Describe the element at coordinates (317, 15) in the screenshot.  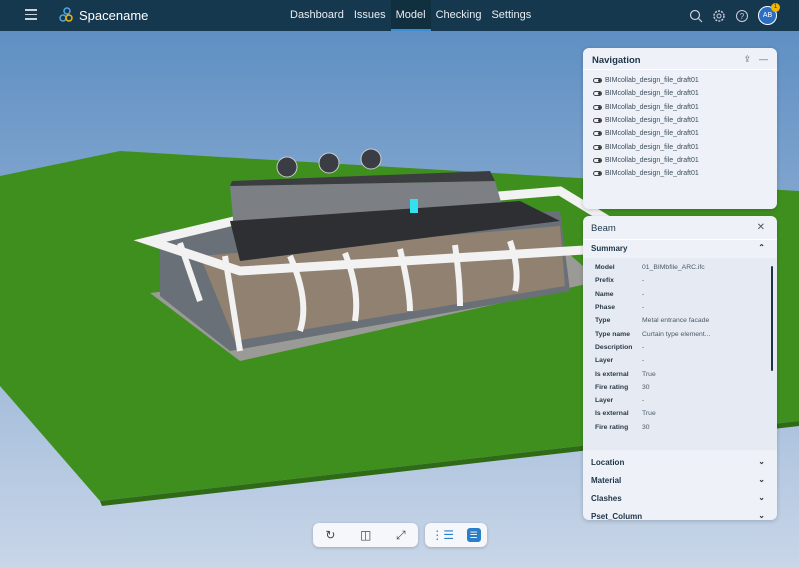
I see `tab-dashboard: Dashboard` at that location.